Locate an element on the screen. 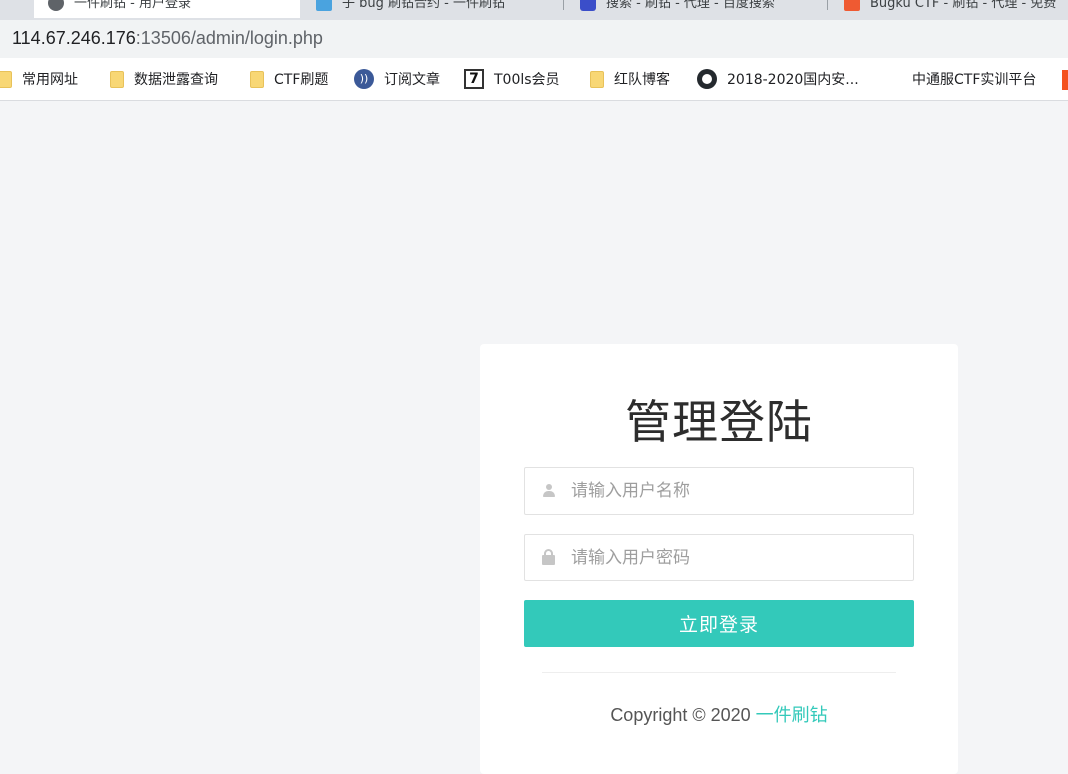  bookmark-redteam: 红队博客 is located at coordinates (630, 79).